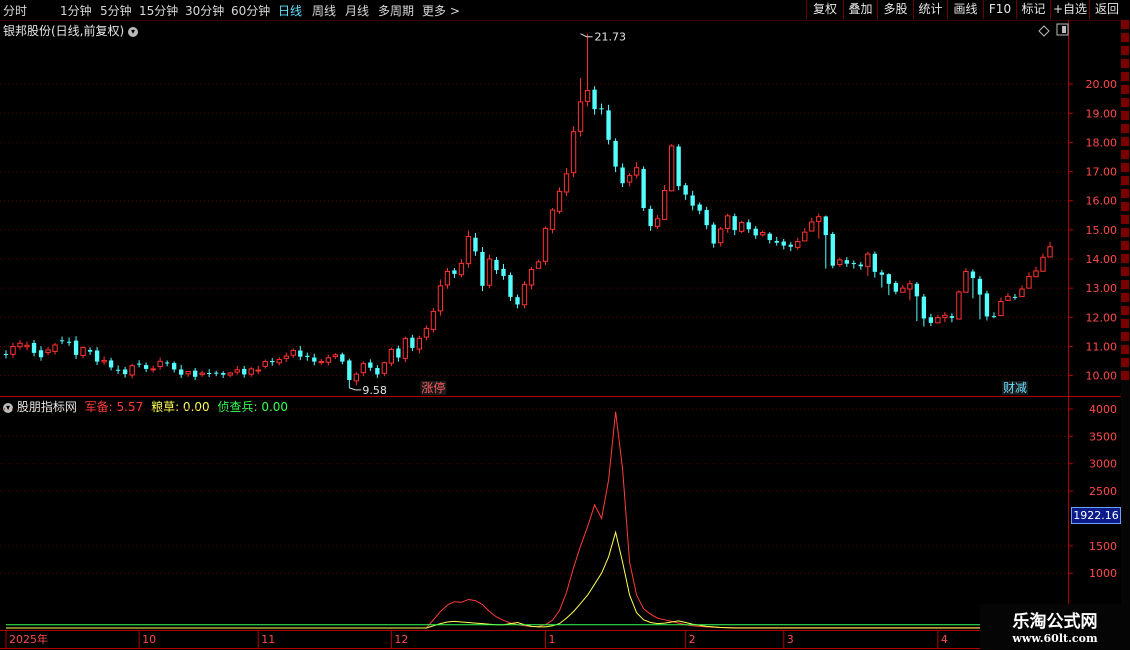 This screenshot has width=1130, height=650. What do you see at coordinates (552, 639) in the screenshot?
I see `date-tick-label: 1` at bounding box center [552, 639].